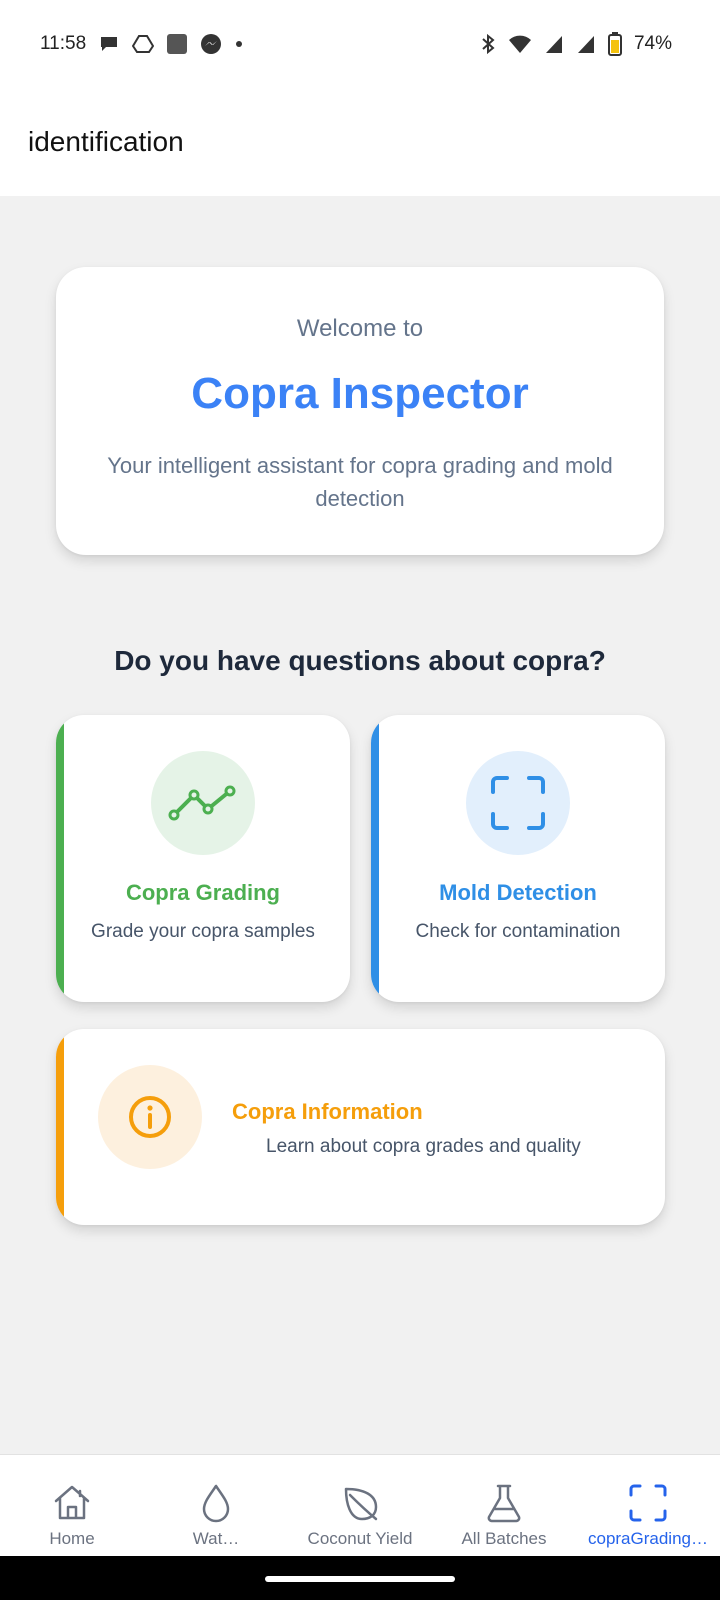 The image size is (720, 1600). Describe the element at coordinates (519, 44) in the screenshot. I see `wifi-icon` at that location.